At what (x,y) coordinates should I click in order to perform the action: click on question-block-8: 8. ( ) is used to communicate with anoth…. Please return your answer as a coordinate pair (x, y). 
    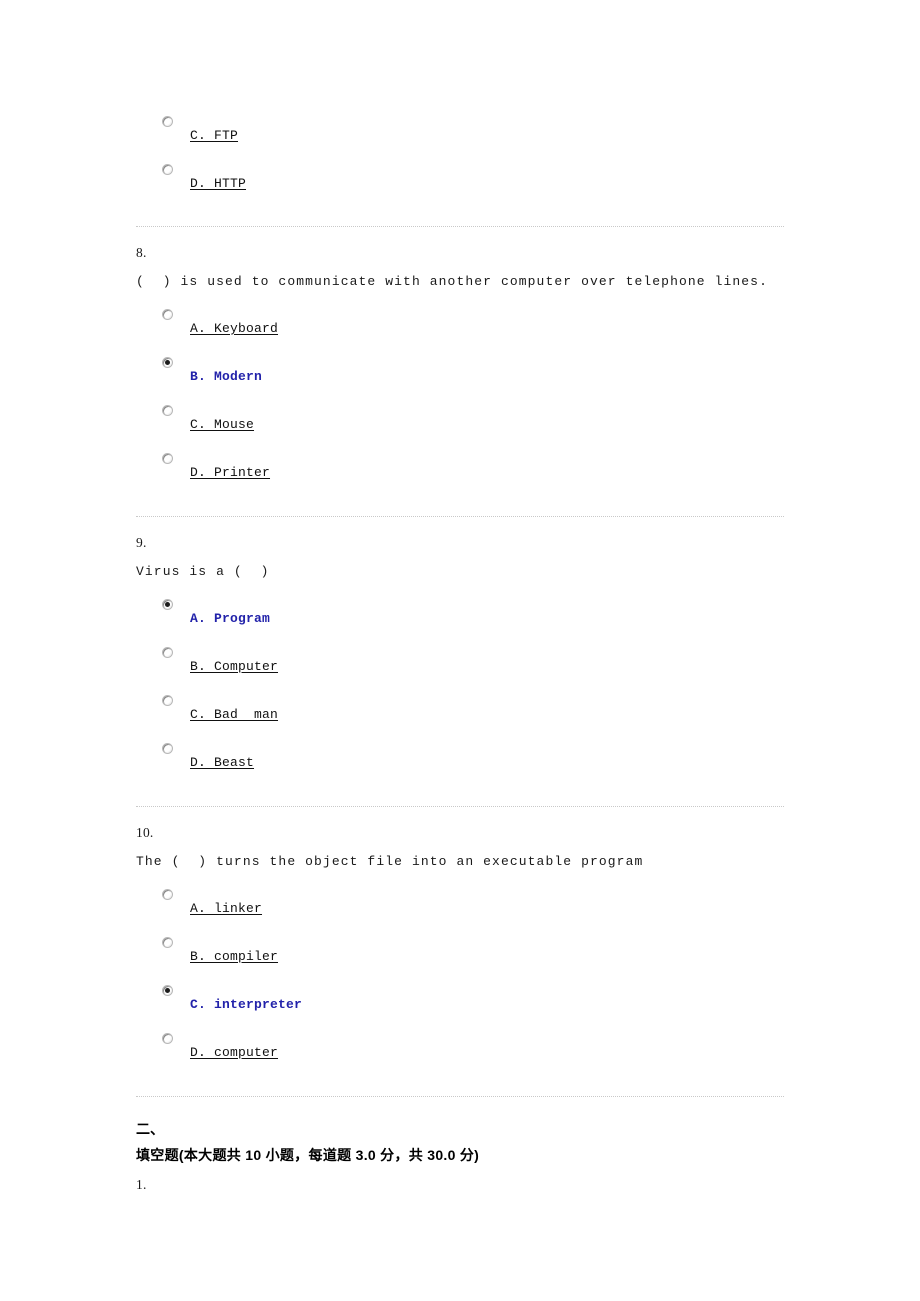
    Looking at the image, I should click on (460, 361).